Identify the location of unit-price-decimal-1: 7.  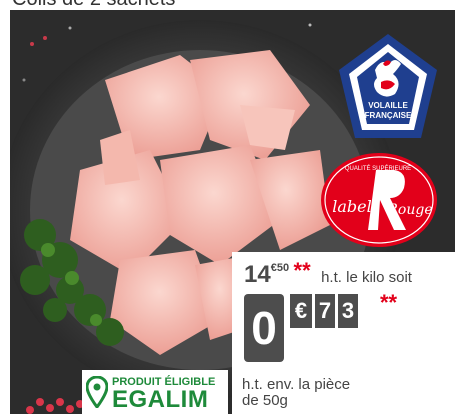
(325, 311).